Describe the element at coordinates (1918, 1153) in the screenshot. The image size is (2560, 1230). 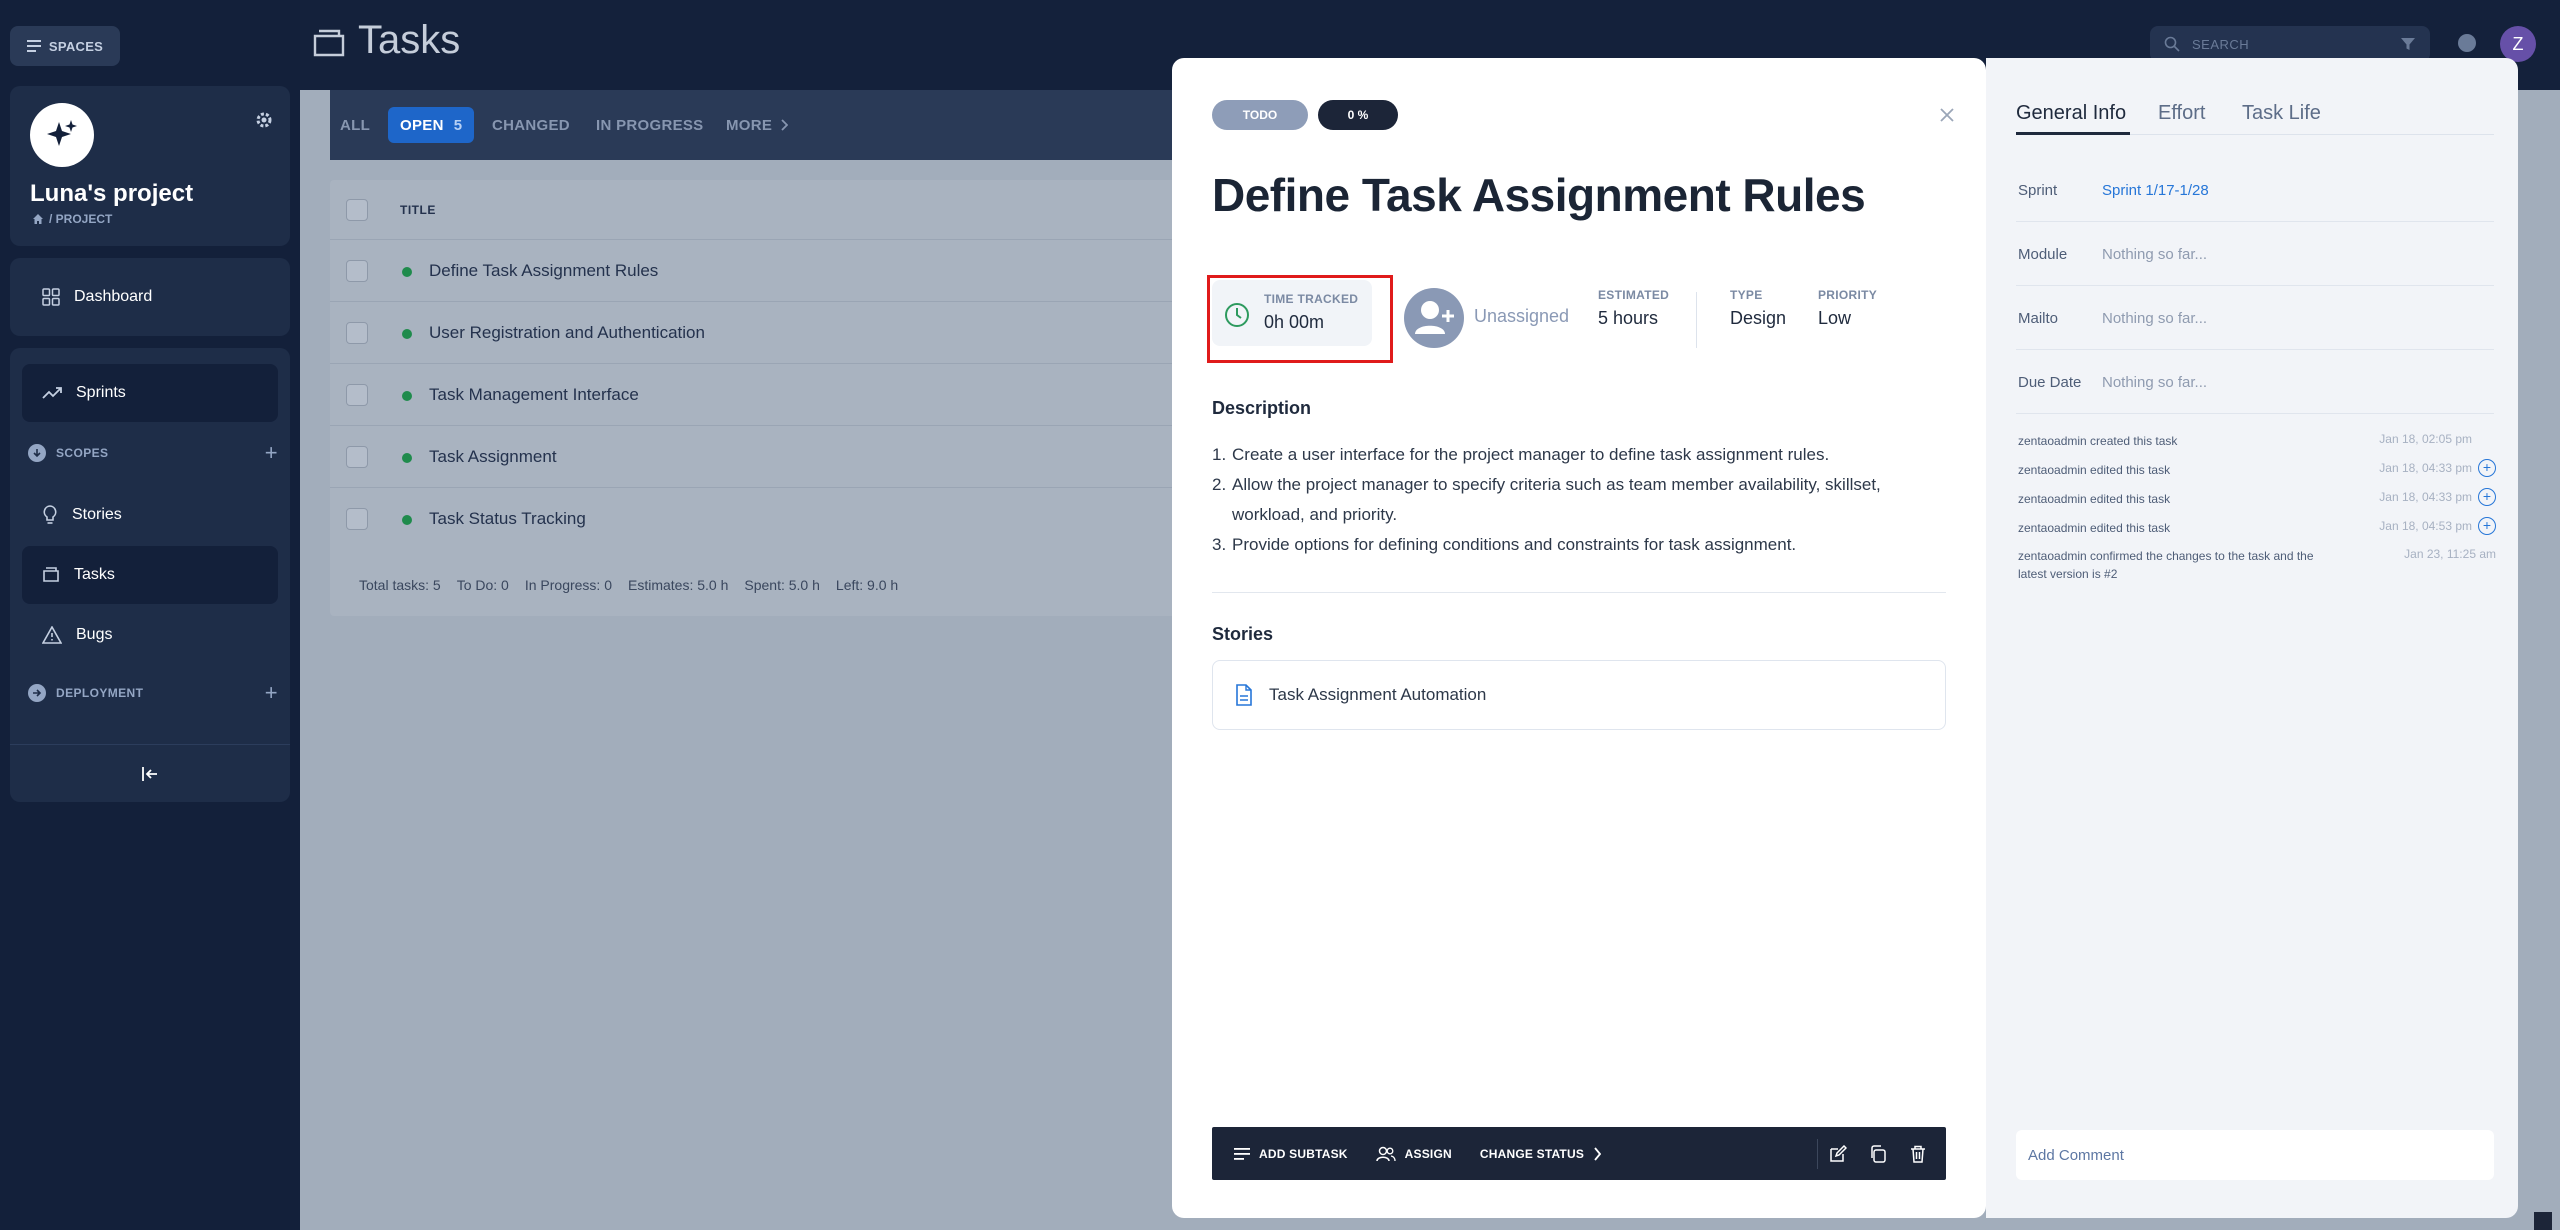
I see `delete-button` at that location.